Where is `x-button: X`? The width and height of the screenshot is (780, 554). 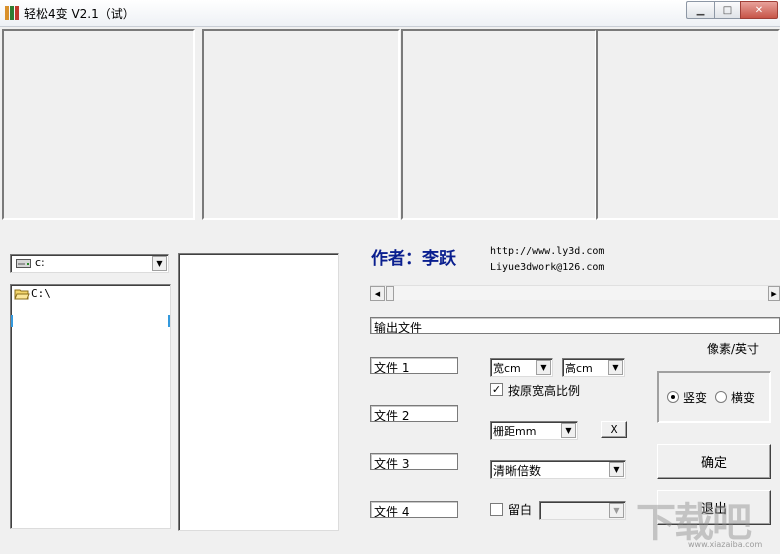
x-button: X is located at coordinates (614, 429).